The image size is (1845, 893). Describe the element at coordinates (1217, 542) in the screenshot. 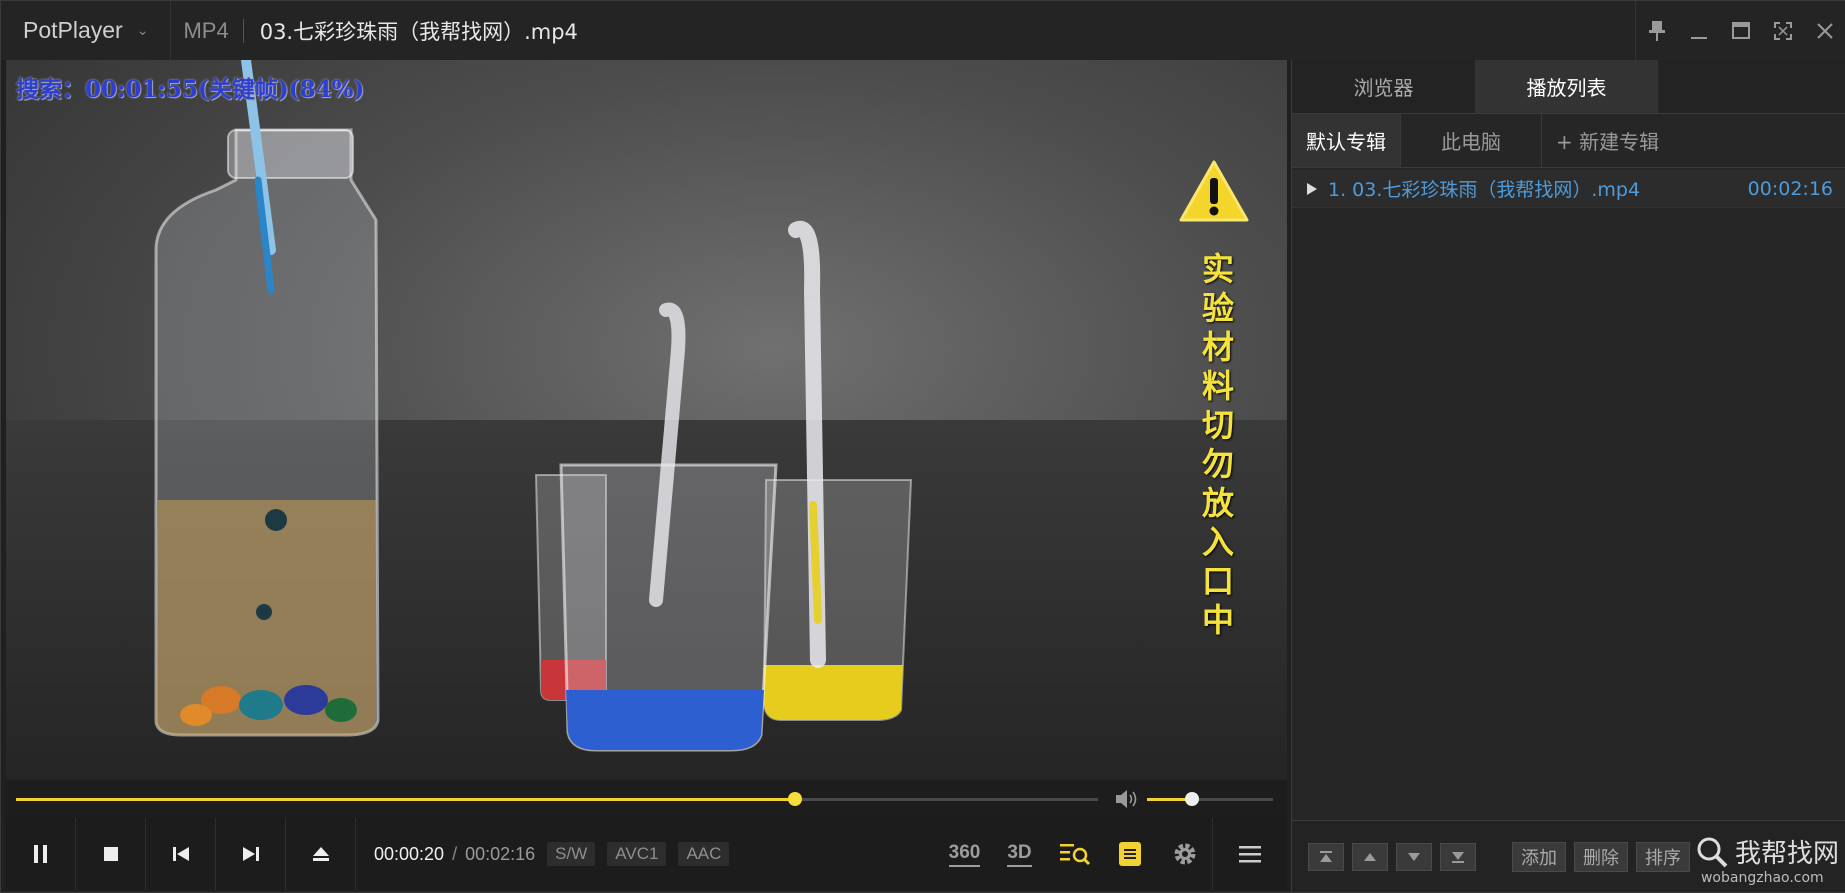

I see `warning-char: 入` at that location.